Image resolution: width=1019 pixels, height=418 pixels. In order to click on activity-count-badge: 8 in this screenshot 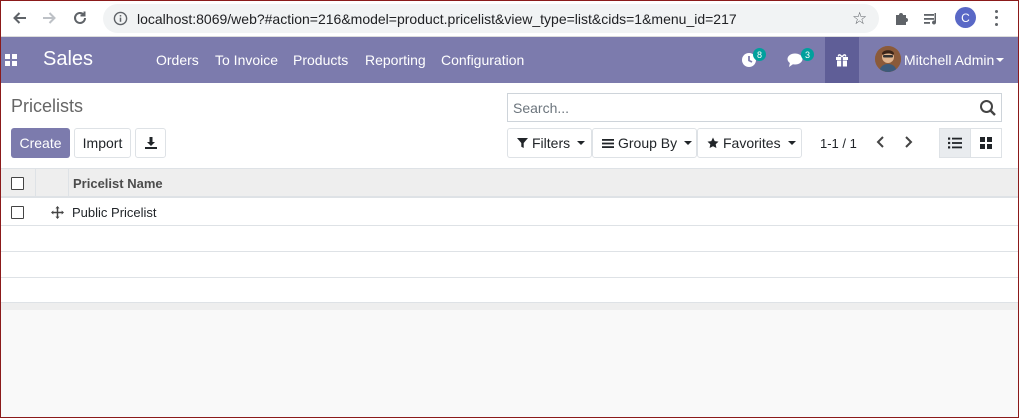, I will do `click(759, 54)`.